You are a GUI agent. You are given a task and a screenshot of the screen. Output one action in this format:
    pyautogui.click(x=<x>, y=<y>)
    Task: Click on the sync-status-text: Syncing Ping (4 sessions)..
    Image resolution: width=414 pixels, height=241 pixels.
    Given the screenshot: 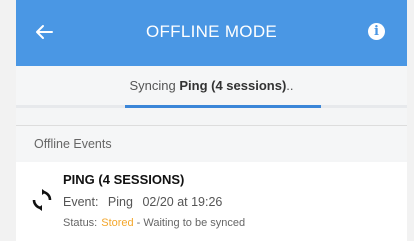 What is the action you would take?
    pyautogui.click(x=211, y=85)
    